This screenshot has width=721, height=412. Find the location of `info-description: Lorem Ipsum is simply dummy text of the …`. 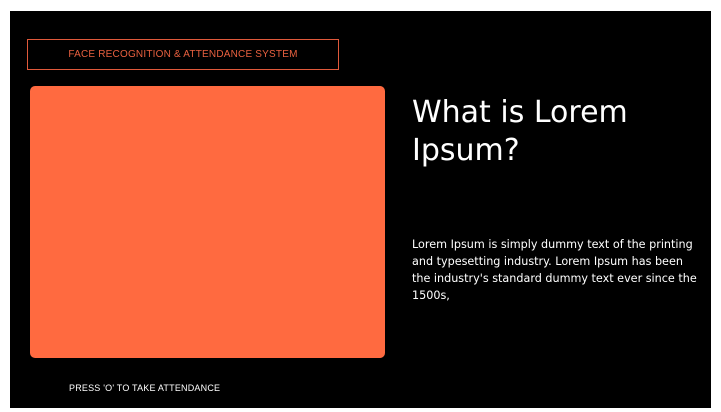

info-description: Lorem Ipsum is simply dummy text of the … is located at coordinates (554, 270).